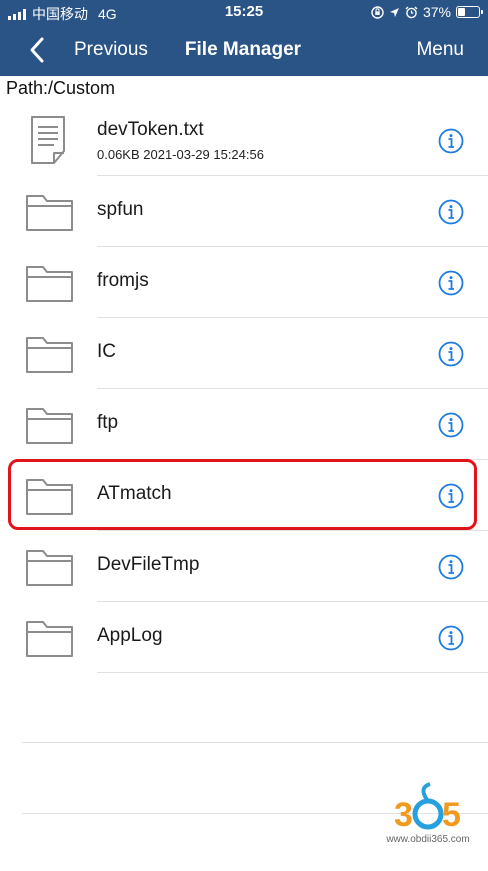 The height and width of the screenshot is (871, 488). I want to click on row-divider, so click(292, 672).